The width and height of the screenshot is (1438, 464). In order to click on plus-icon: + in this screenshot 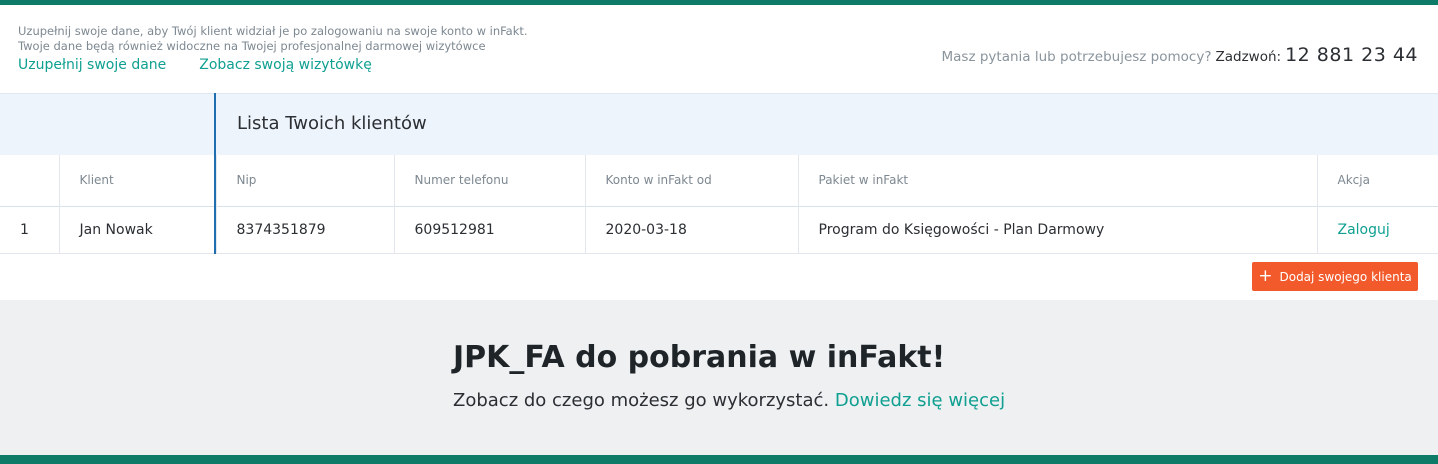, I will do `click(1265, 276)`.